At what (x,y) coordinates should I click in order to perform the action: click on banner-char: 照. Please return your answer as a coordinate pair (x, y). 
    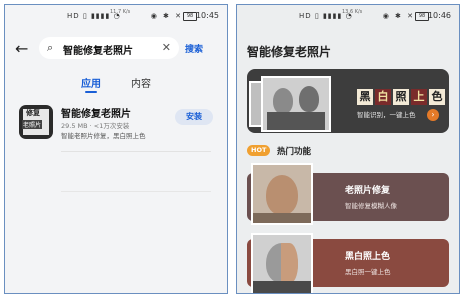
    Looking at the image, I should click on (401, 97).